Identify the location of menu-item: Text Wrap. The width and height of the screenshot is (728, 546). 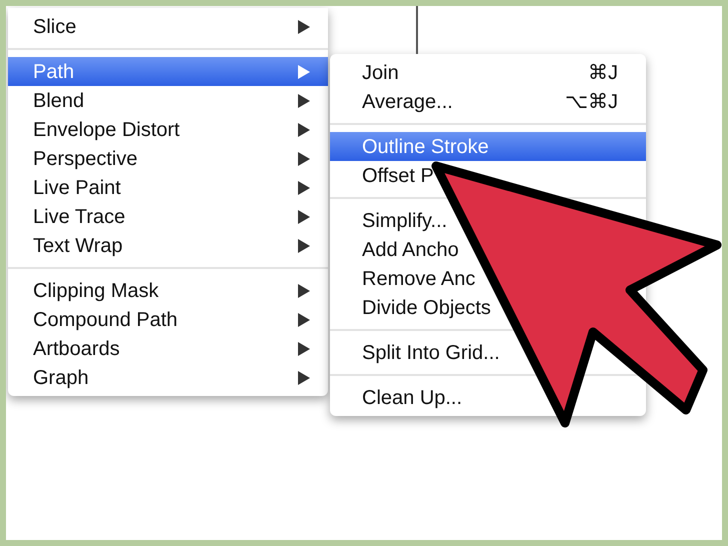
(168, 245).